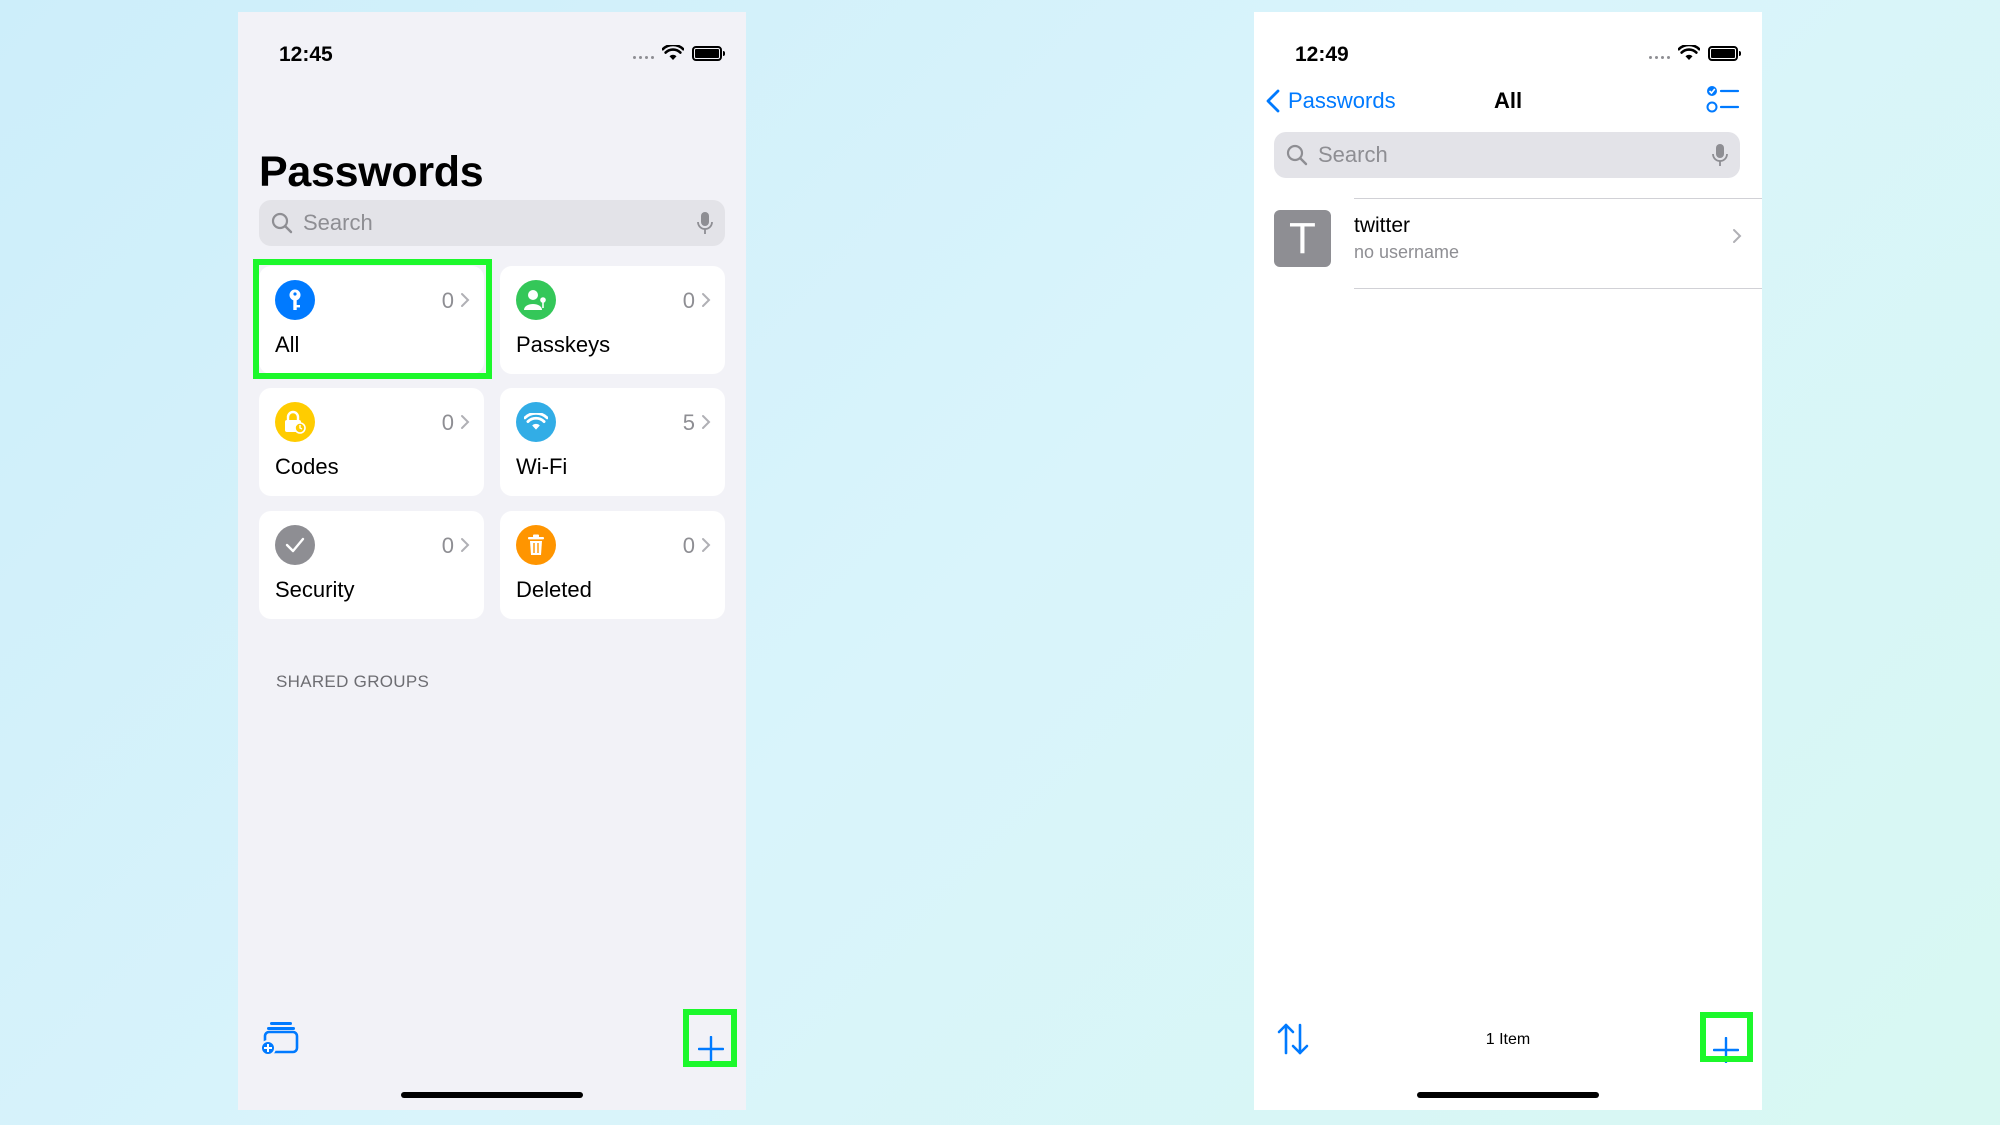 This screenshot has width=2000, height=1125. What do you see at coordinates (554, 589) in the screenshot?
I see `tile-label: Deleted` at bounding box center [554, 589].